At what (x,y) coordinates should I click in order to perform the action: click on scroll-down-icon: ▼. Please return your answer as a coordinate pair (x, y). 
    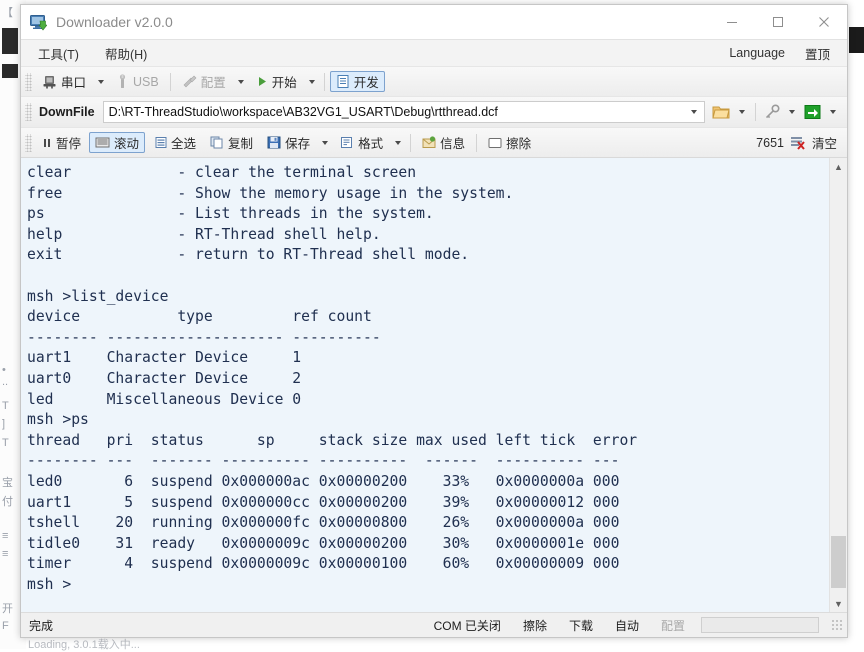
    Looking at the image, I should click on (838, 603).